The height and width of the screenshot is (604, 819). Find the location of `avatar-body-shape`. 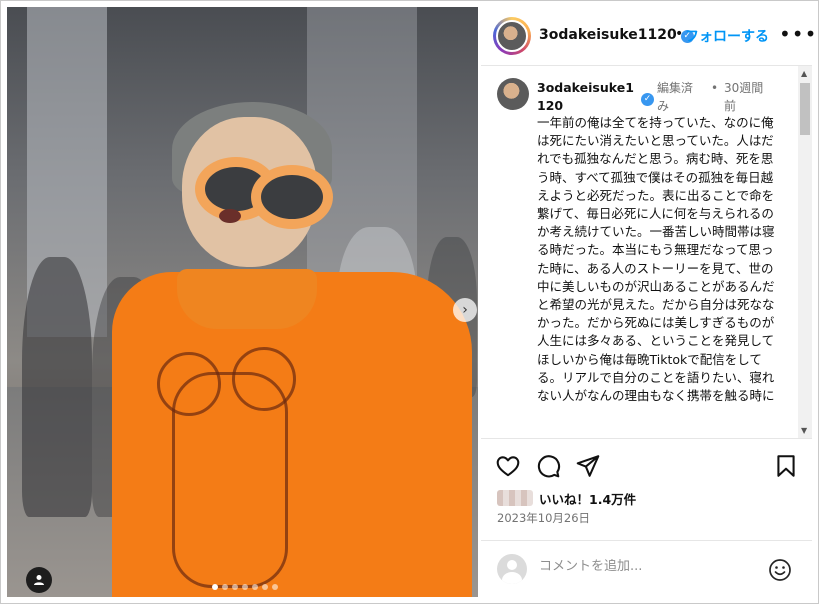

avatar-body-shape is located at coordinates (512, 578).